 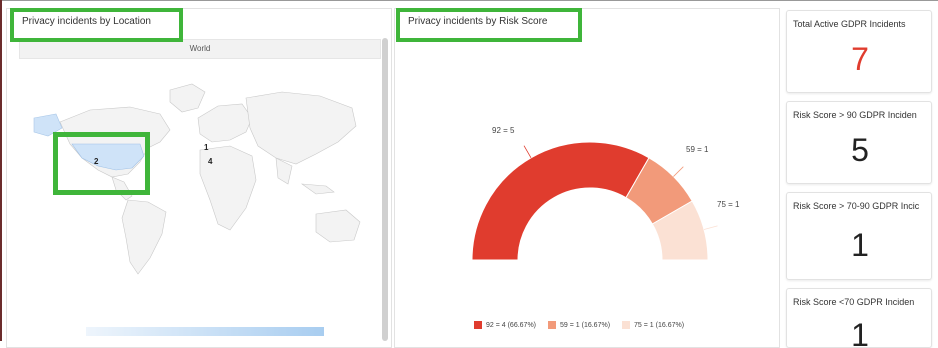 I want to click on legend-item-75: 75 = 1 (16.67%), so click(x=653, y=325).